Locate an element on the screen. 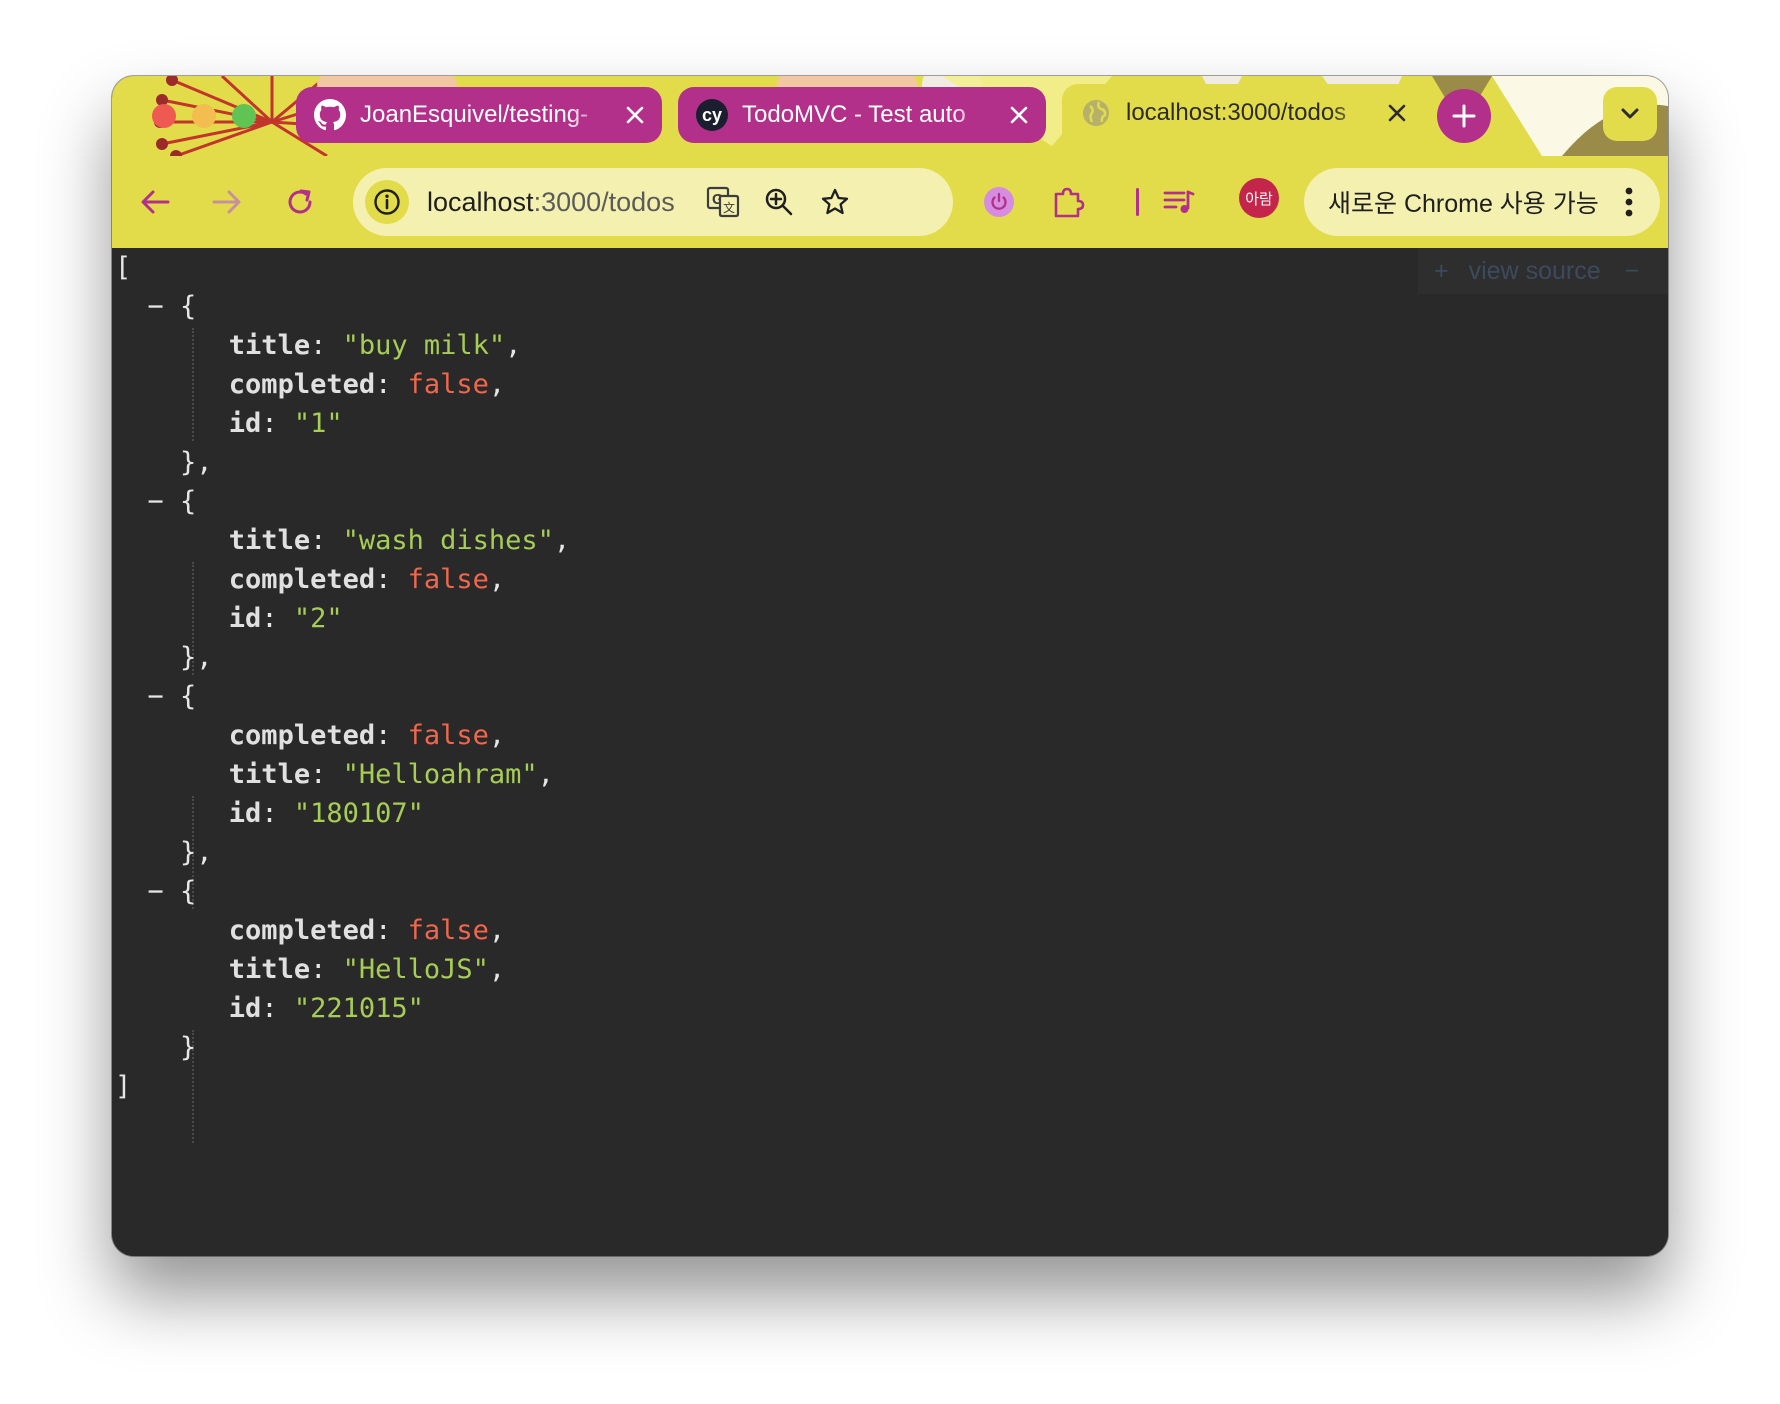 This screenshot has height=1404, width=1780. forward-button is located at coordinates (227, 202).